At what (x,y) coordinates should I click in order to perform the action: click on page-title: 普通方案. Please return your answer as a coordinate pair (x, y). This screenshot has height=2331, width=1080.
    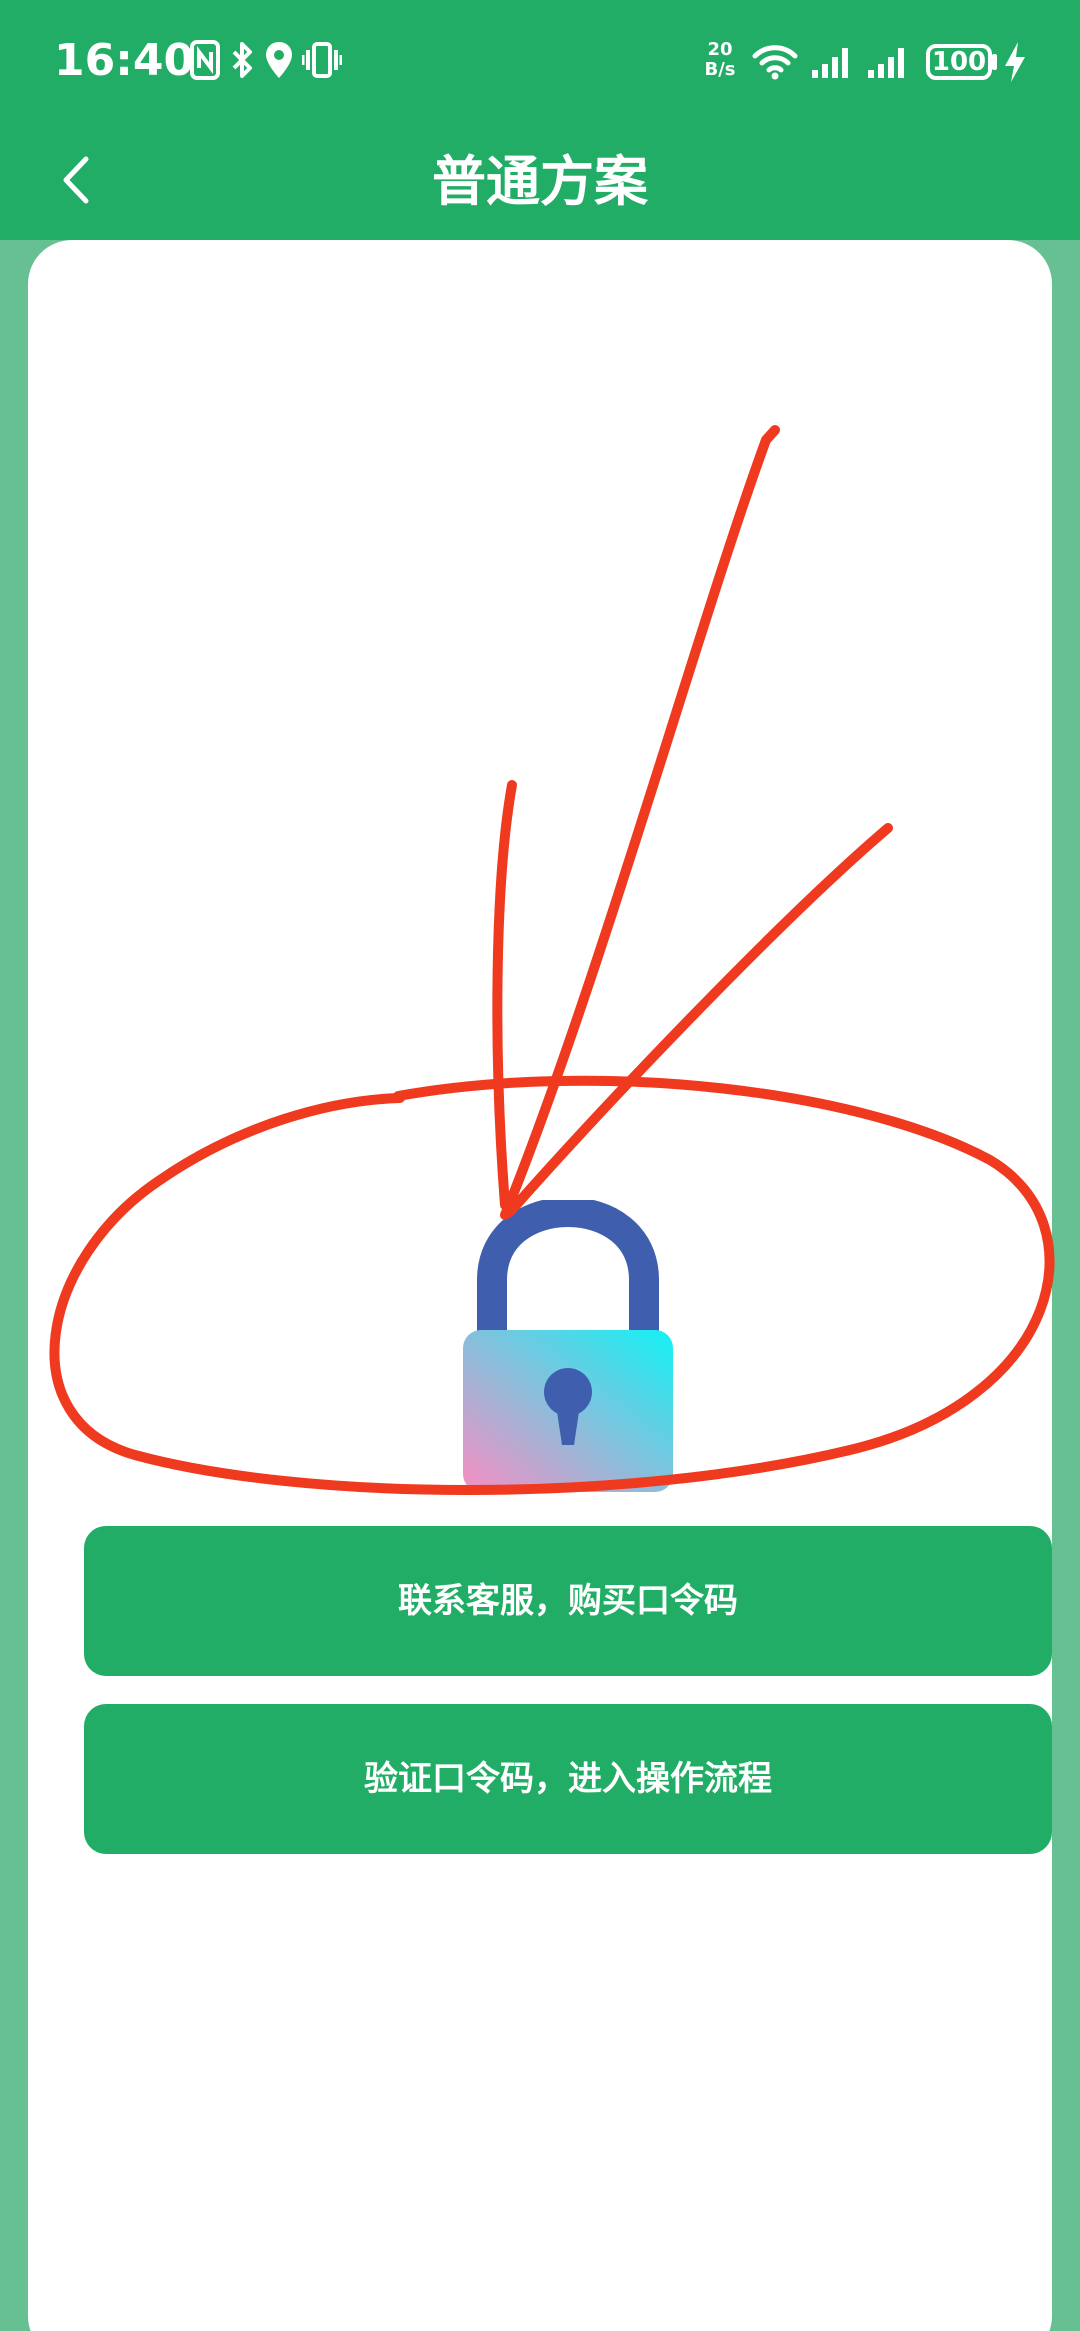
    Looking at the image, I should click on (540, 181).